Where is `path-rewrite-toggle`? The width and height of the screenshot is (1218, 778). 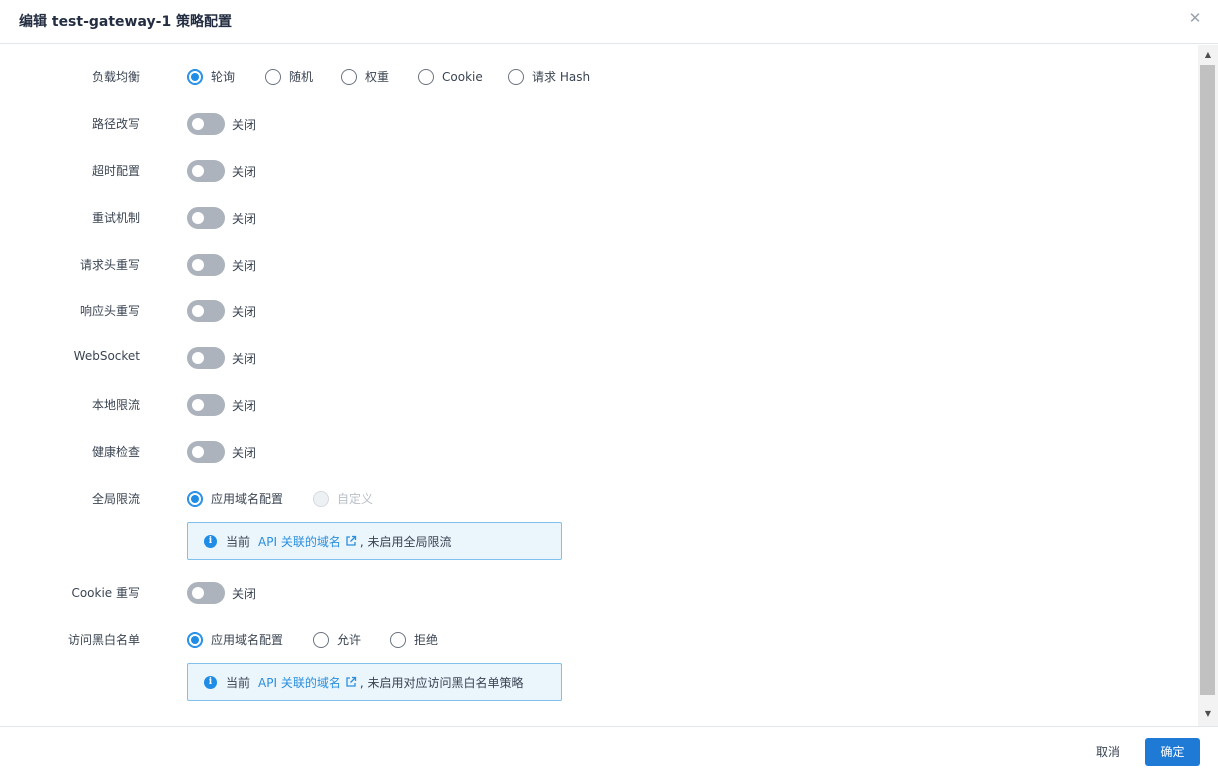
path-rewrite-toggle is located at coordinates (206, 124).